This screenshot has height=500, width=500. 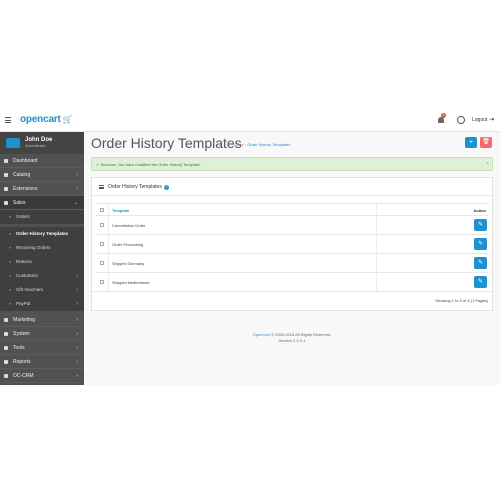 I want to click on panel-title: Order History Templates?, so click(x=138, y=187).